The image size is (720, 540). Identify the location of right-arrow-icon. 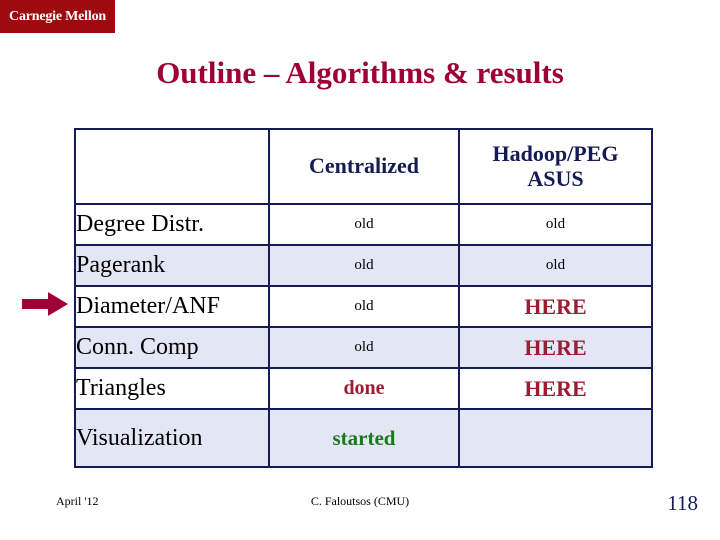
(45, 304).